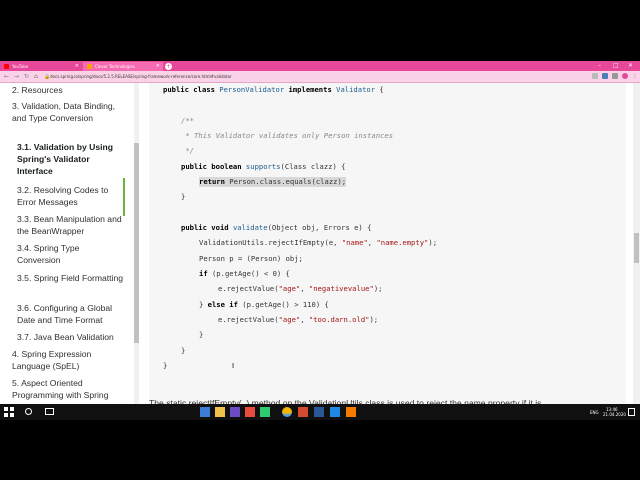 Image resolution: width=640 pixels, height=480 pixels. I want to click on code-token: "name", so click(354, 242).